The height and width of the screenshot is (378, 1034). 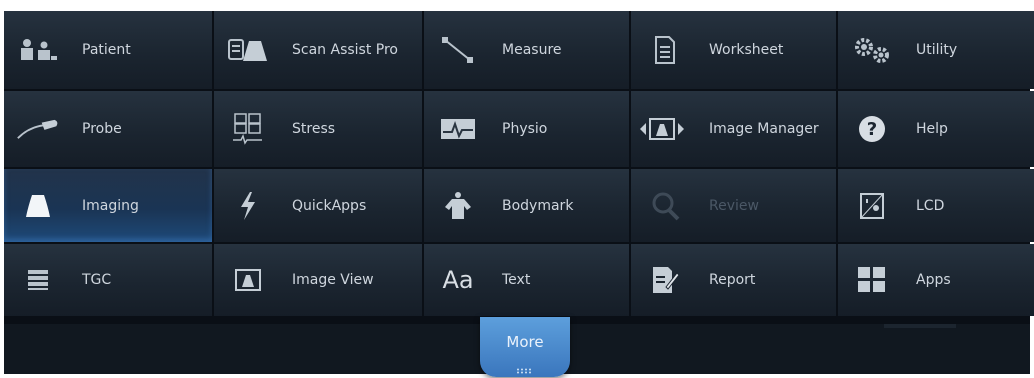 I want to click on tile-stress: Stress, so click(x=318, y=129).